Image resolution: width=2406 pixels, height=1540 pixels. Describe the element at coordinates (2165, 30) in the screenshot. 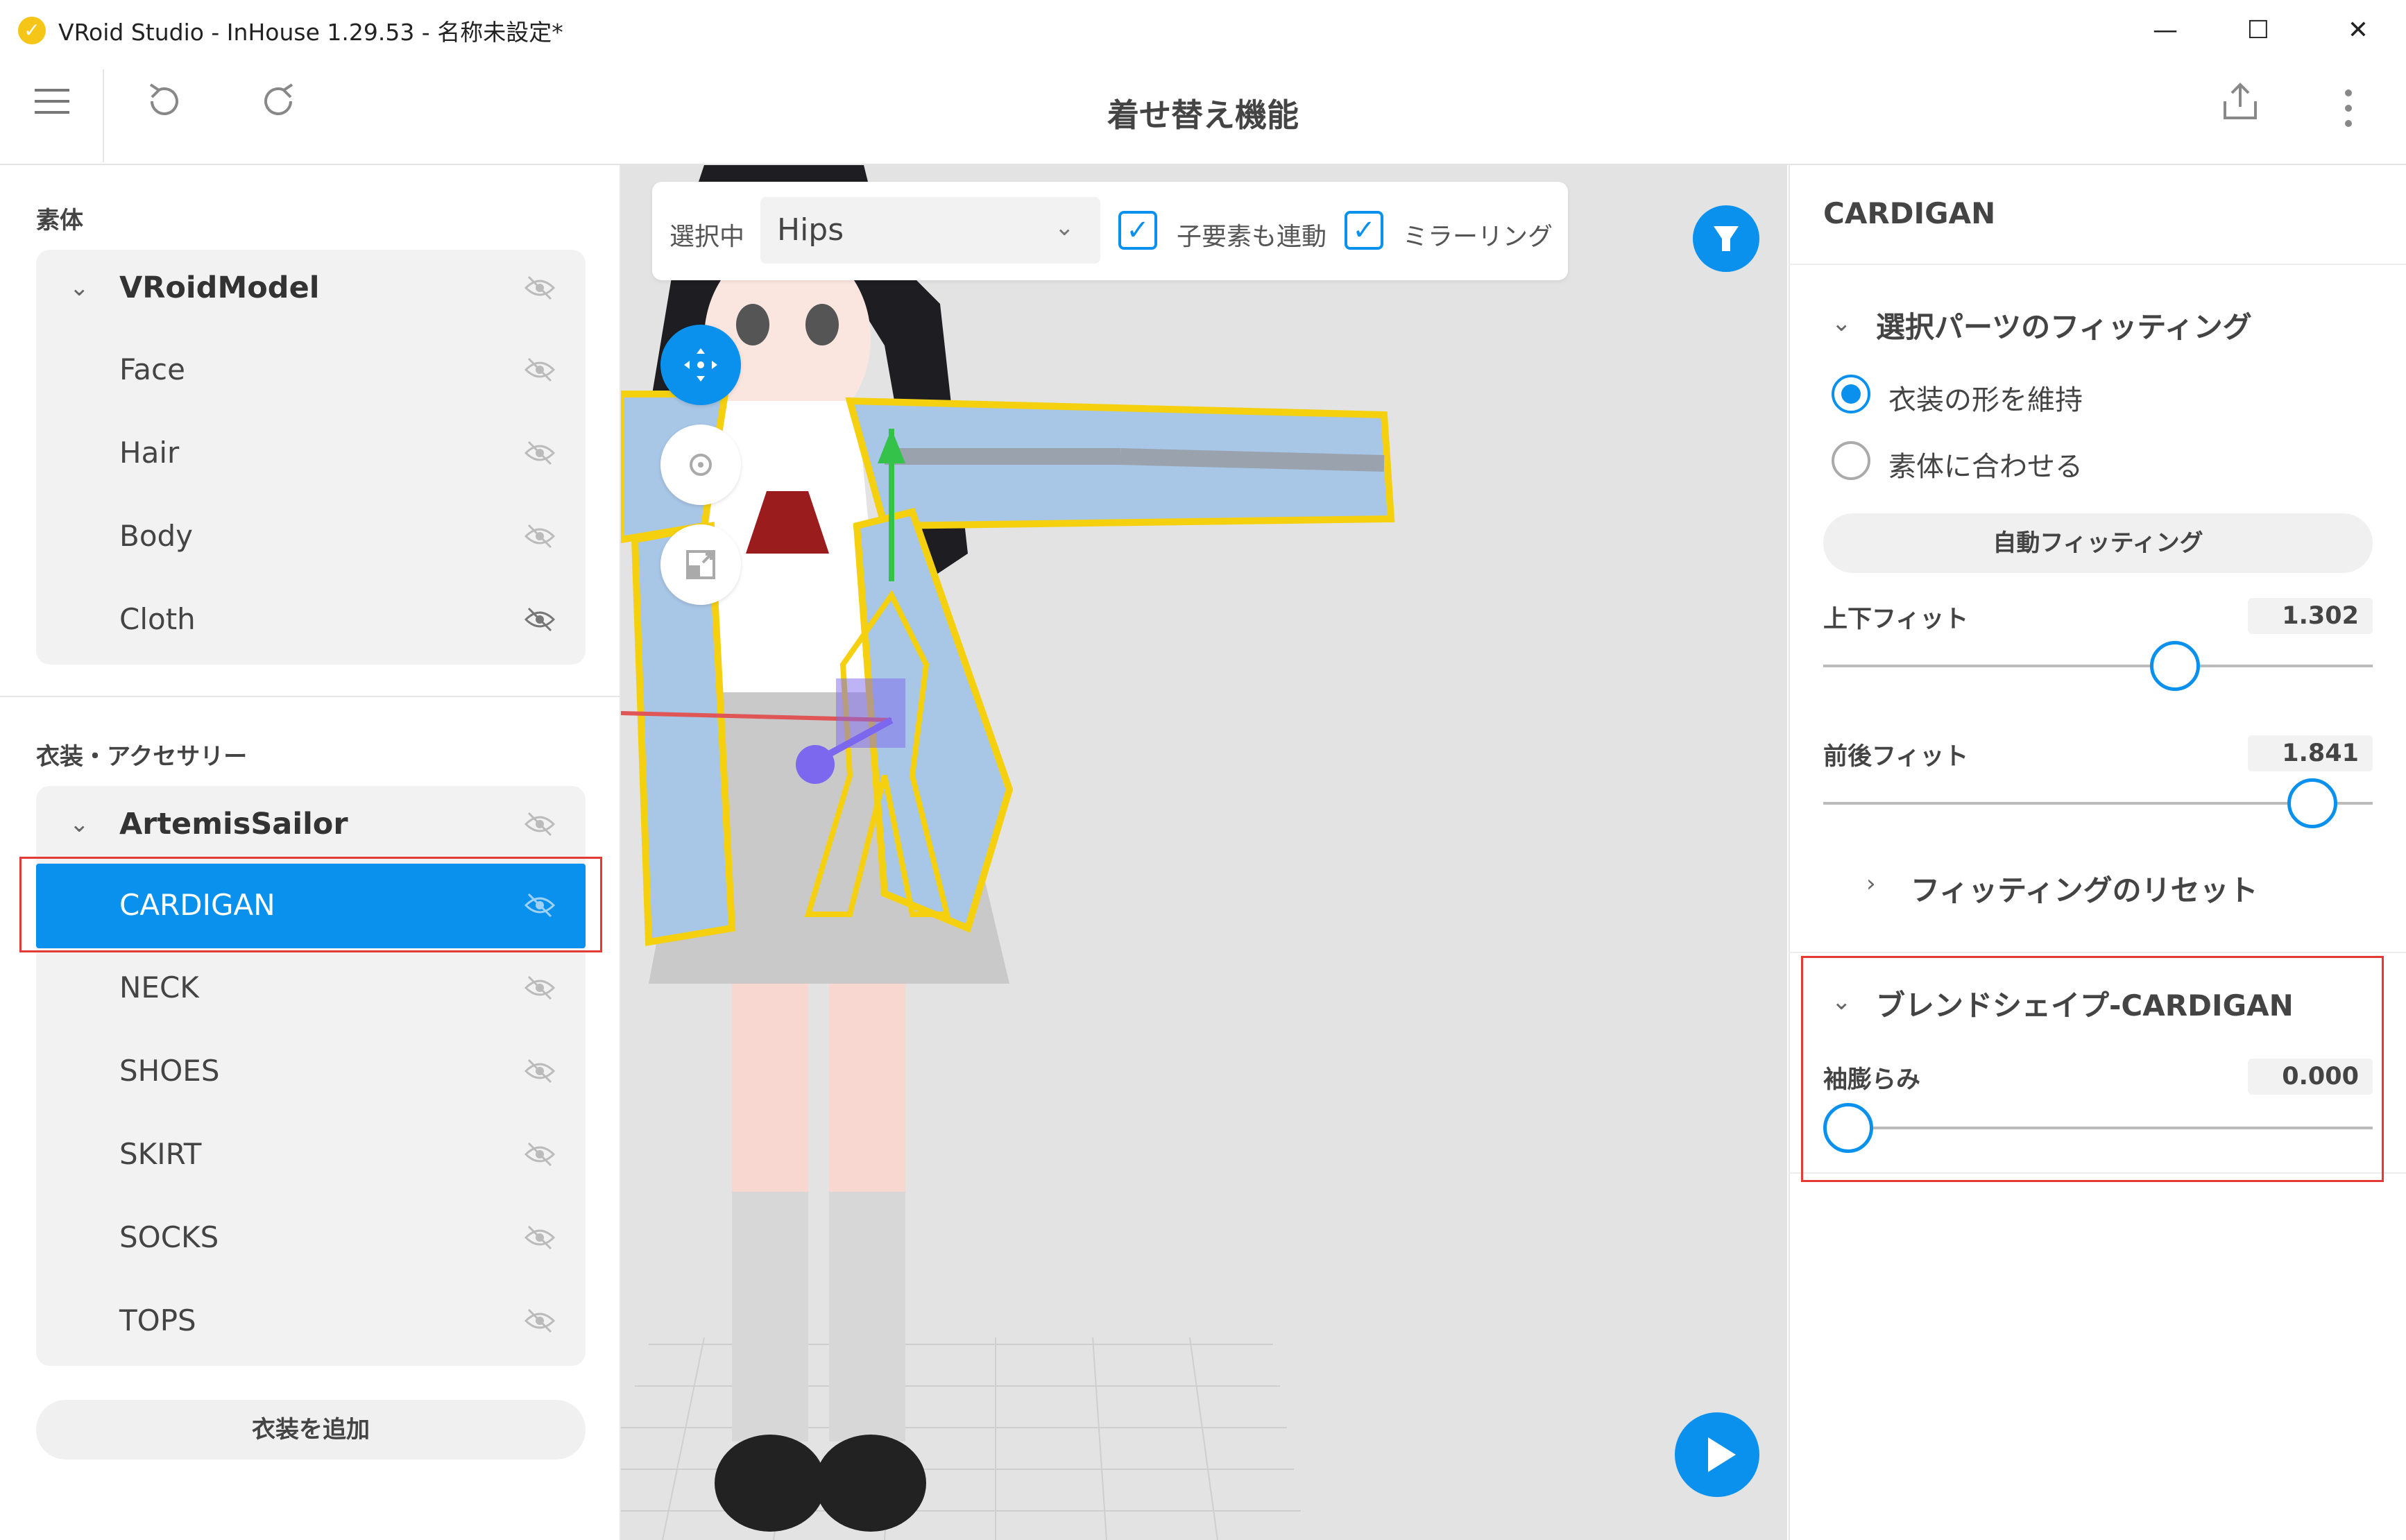

I see `minimize-button: —` at that location.